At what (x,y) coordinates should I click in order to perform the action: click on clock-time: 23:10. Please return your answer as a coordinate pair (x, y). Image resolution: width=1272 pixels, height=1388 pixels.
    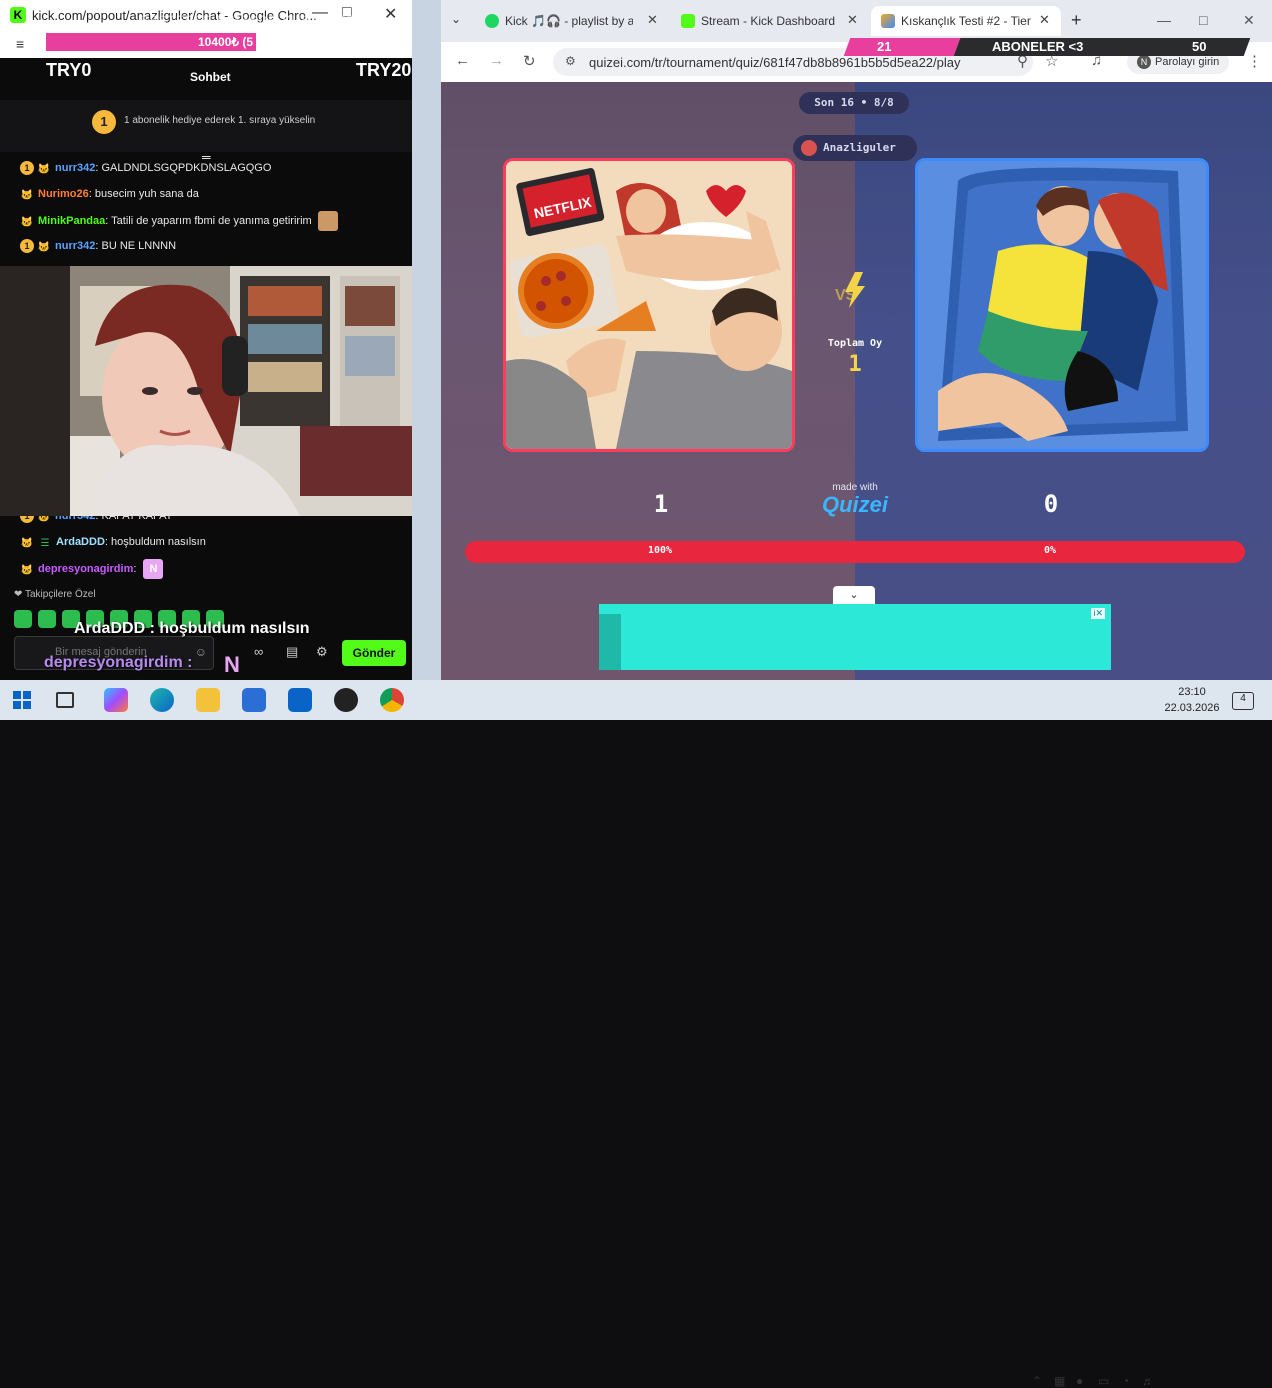
    Looking at the image, I should click on (1192, 692).